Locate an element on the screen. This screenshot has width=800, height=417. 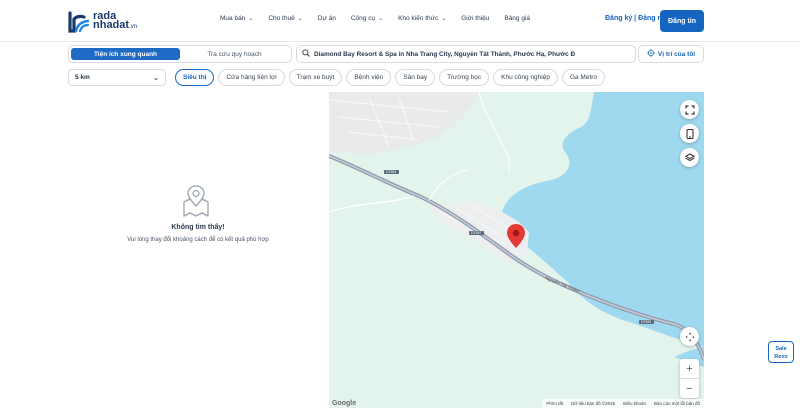
pan-control-button is located at coordinates (689, 336).